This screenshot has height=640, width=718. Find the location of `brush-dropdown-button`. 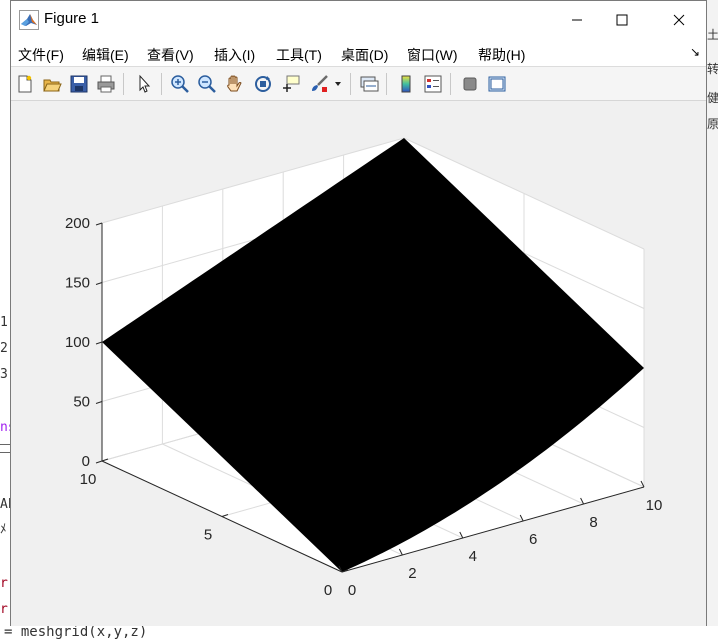

brush-dropdown-button is located at coordinates (338, 84).